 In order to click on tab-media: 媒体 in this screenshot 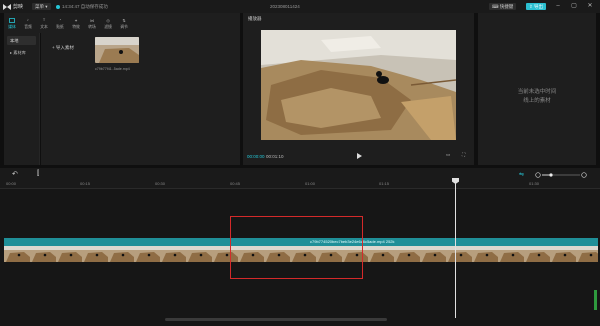, I will do `click(12, 23)`.